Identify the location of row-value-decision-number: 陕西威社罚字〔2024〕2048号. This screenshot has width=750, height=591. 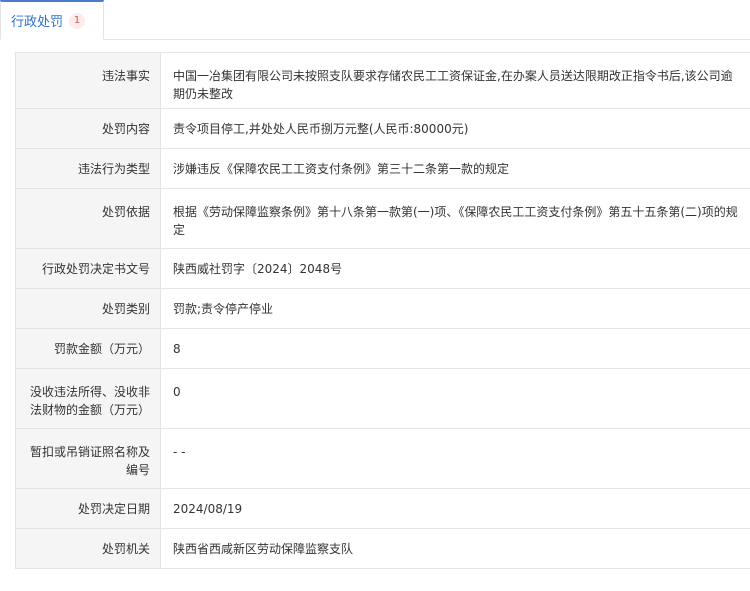
(258, 268).